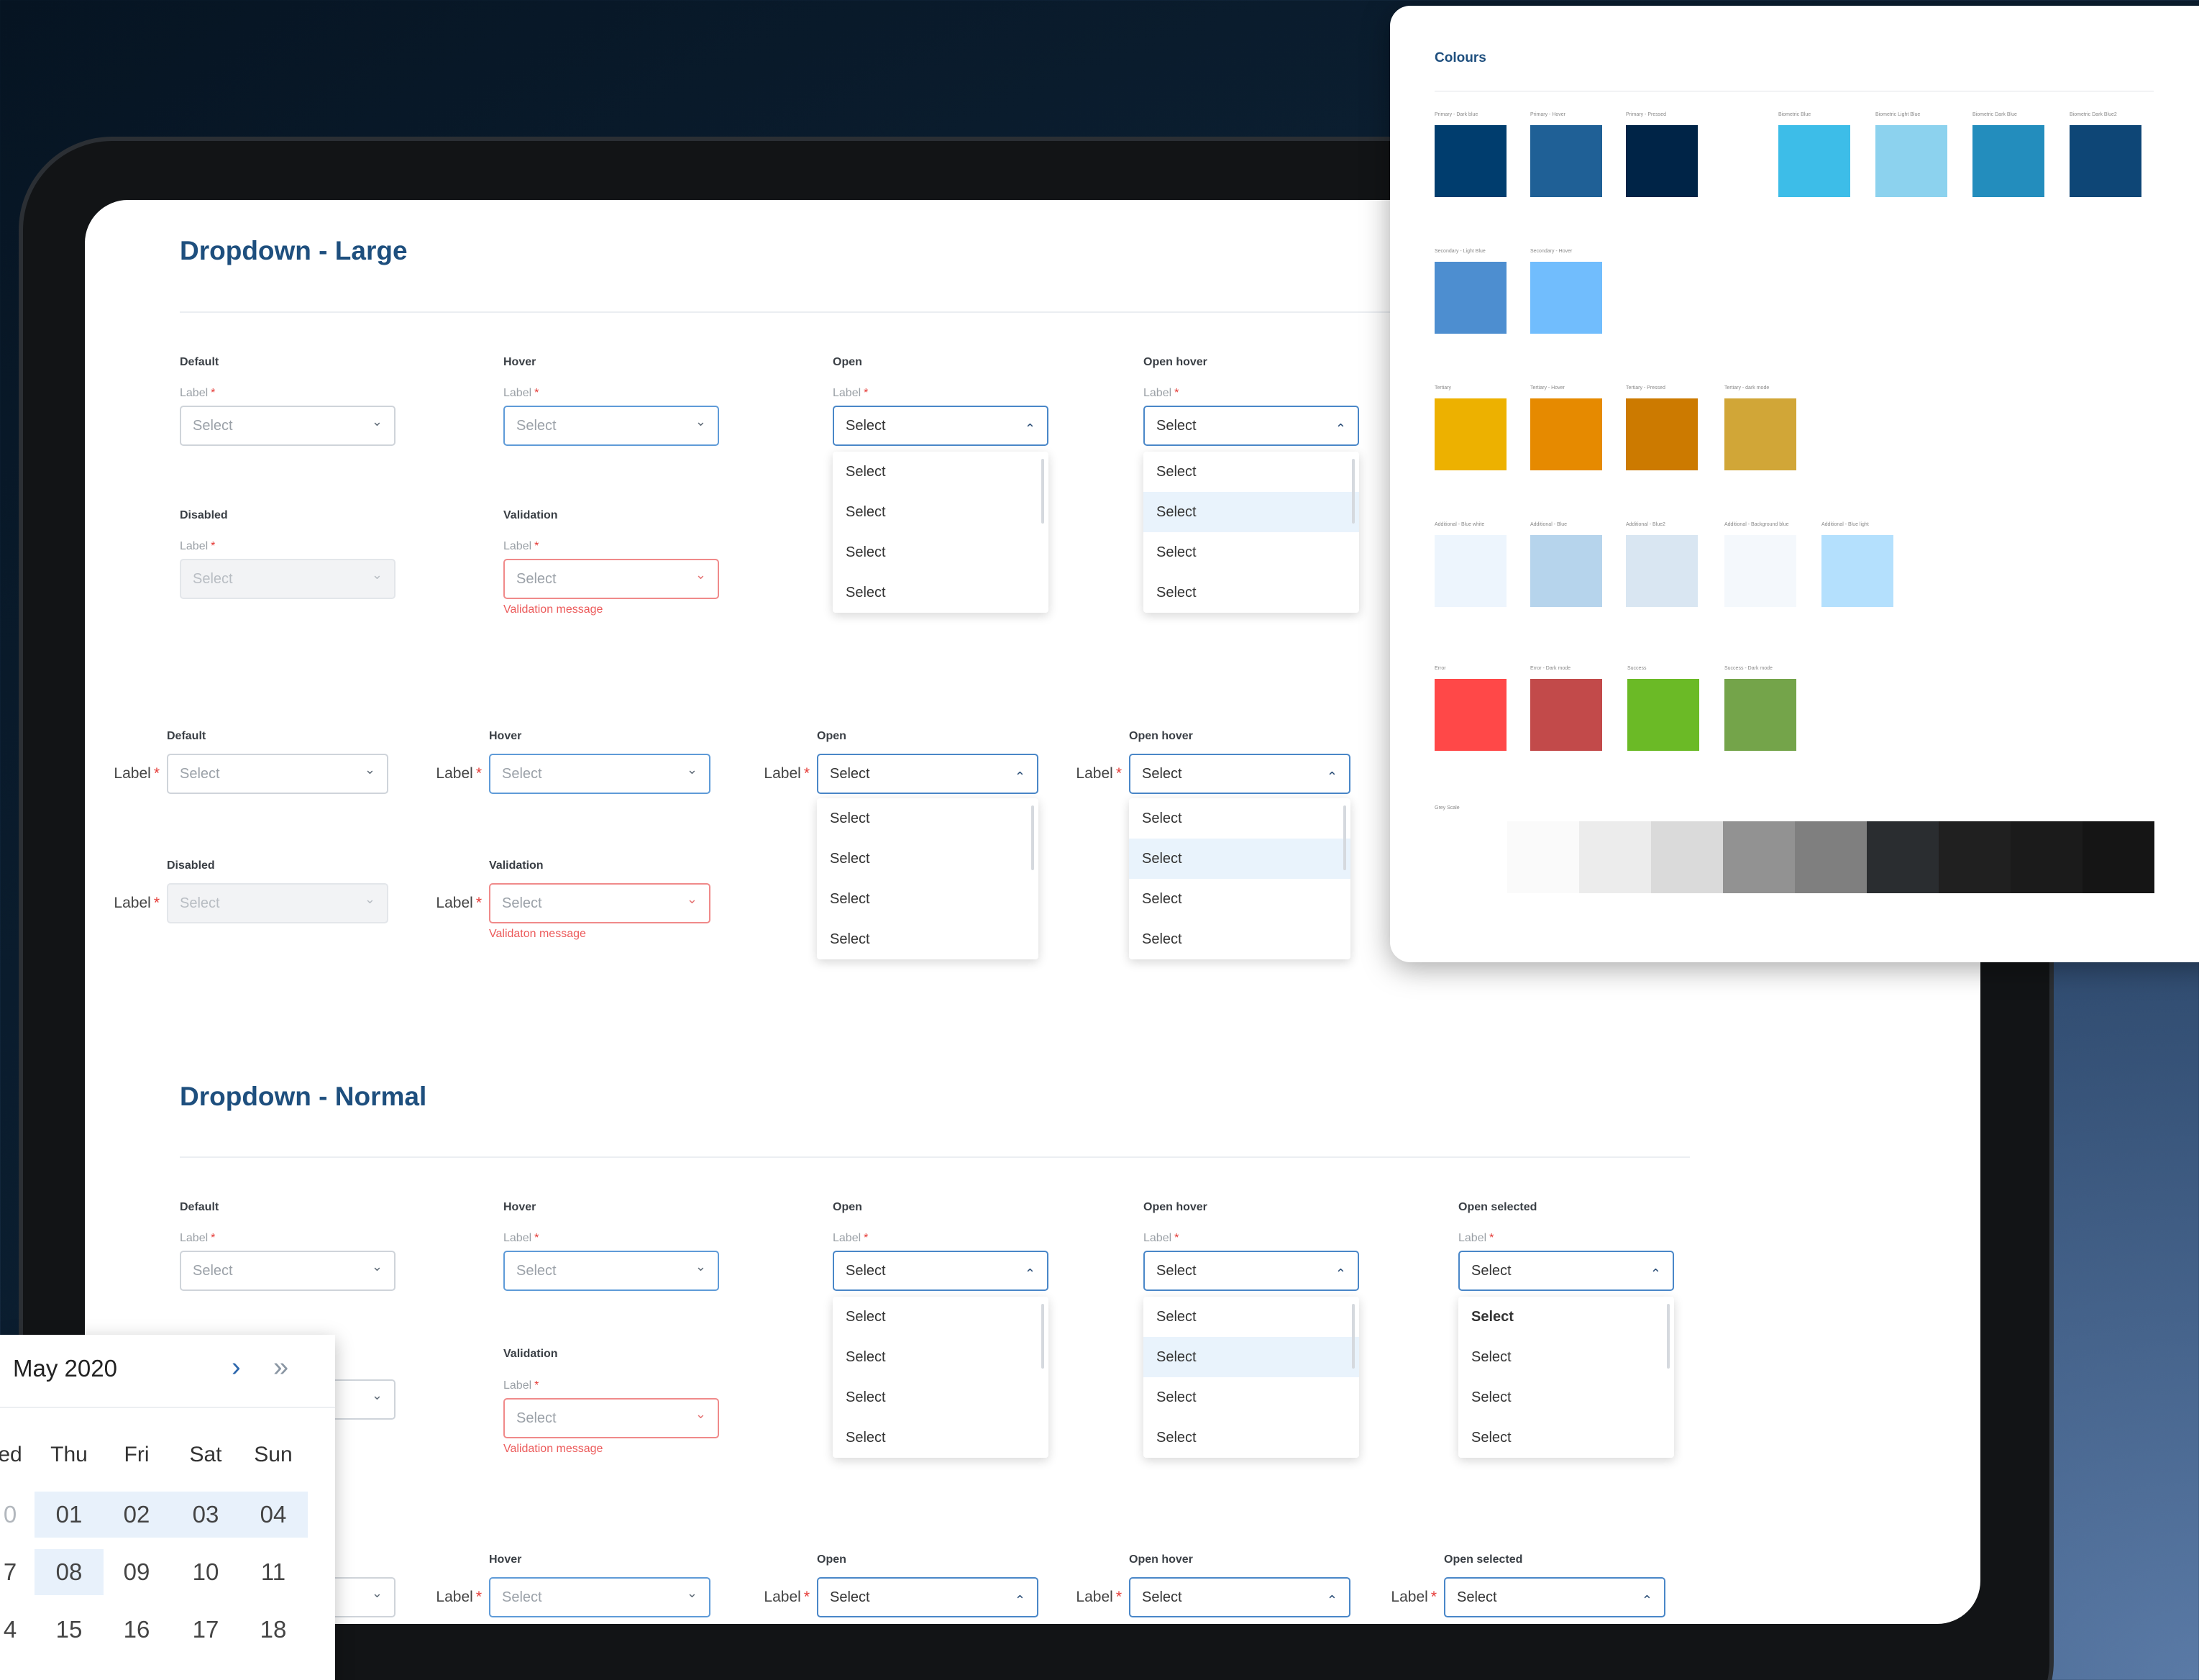 The image size is (2199, 1680). What do you see at coordinates (236, 1367) in the screenshot?
I see `chevron-right-icon: ›` at bounding box center [236, 1367].